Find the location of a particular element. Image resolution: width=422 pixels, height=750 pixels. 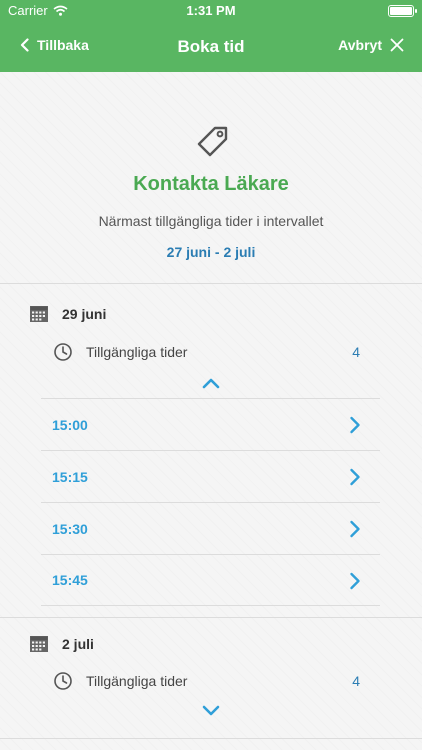

day-header: 29 juni is located at coordinates (68, 314).